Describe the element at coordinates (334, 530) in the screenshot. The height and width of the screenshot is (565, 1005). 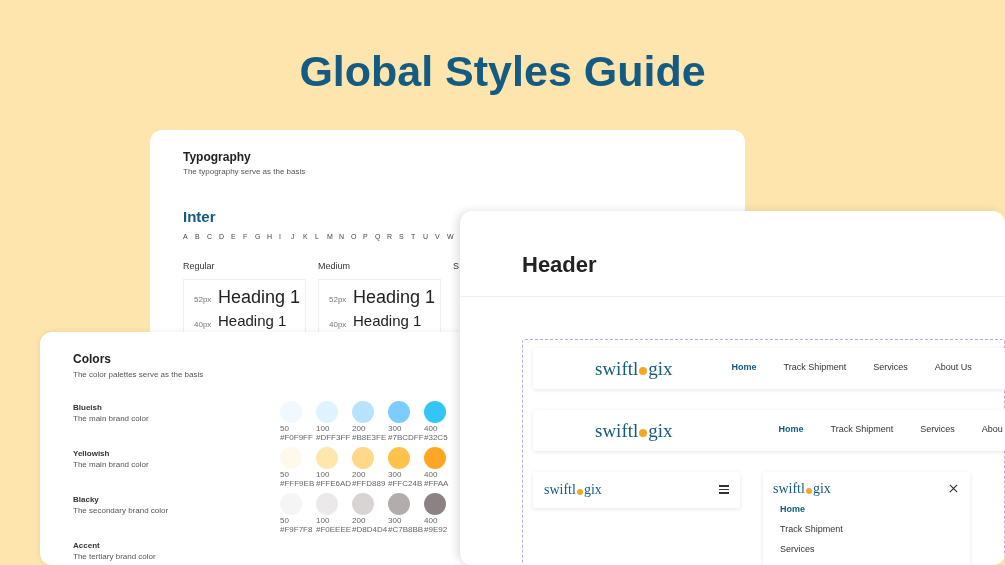
I see `swatch-hex: #F0EEEE` at that location.